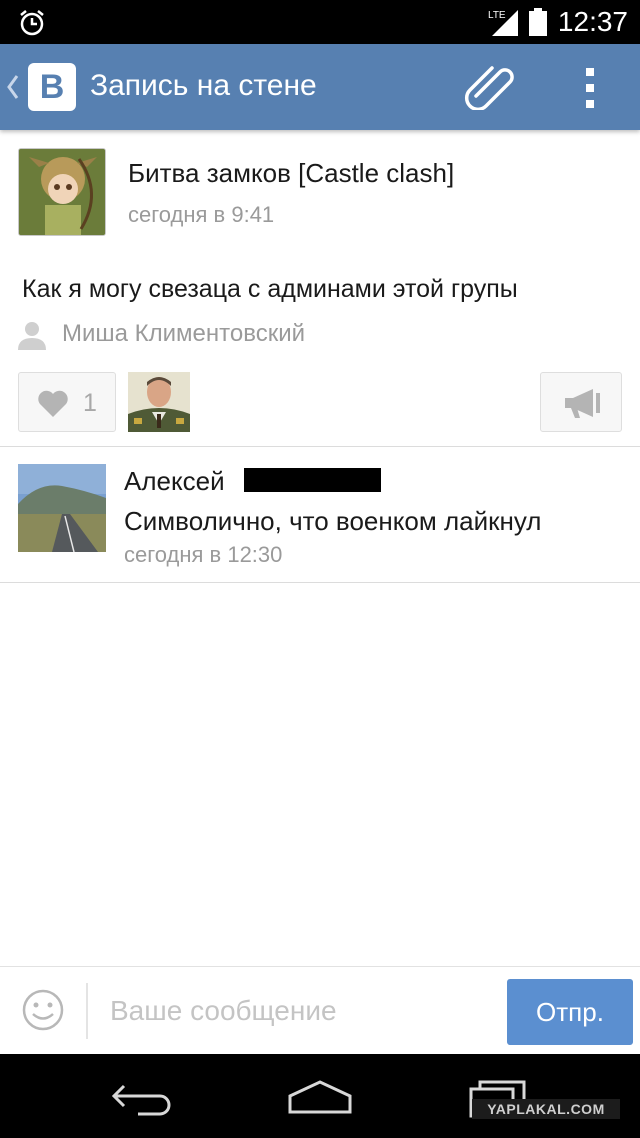 The width and height of the screenshot is (640, 1138). I want to click on like-button: 1, so click(67, 402).